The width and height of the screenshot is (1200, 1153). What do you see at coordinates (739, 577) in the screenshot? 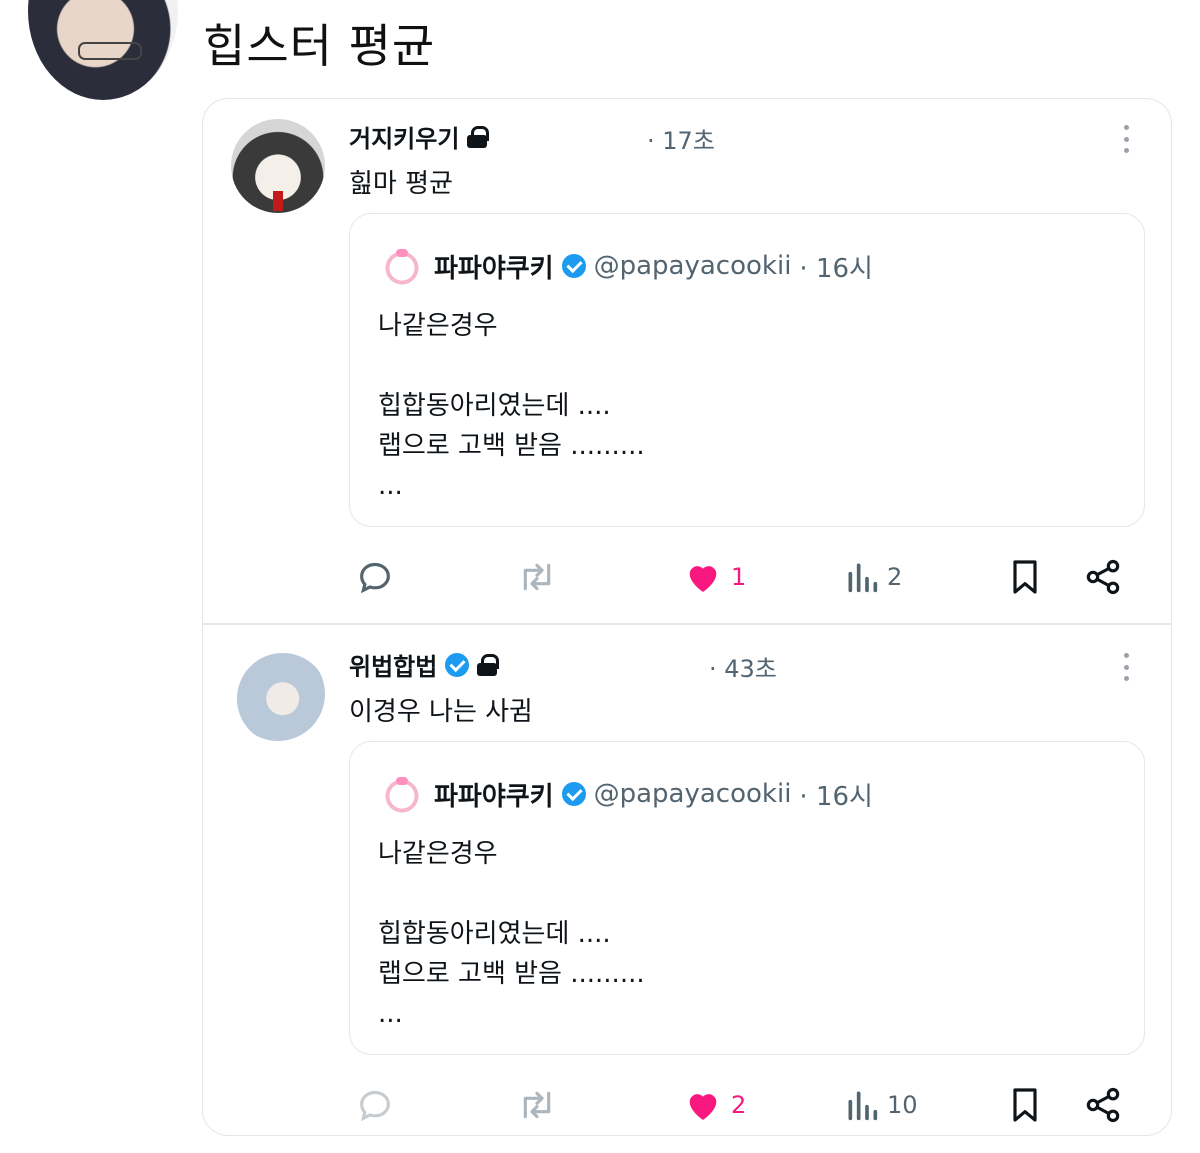
I see `like-count: 1` at bounding box center [739, 577].